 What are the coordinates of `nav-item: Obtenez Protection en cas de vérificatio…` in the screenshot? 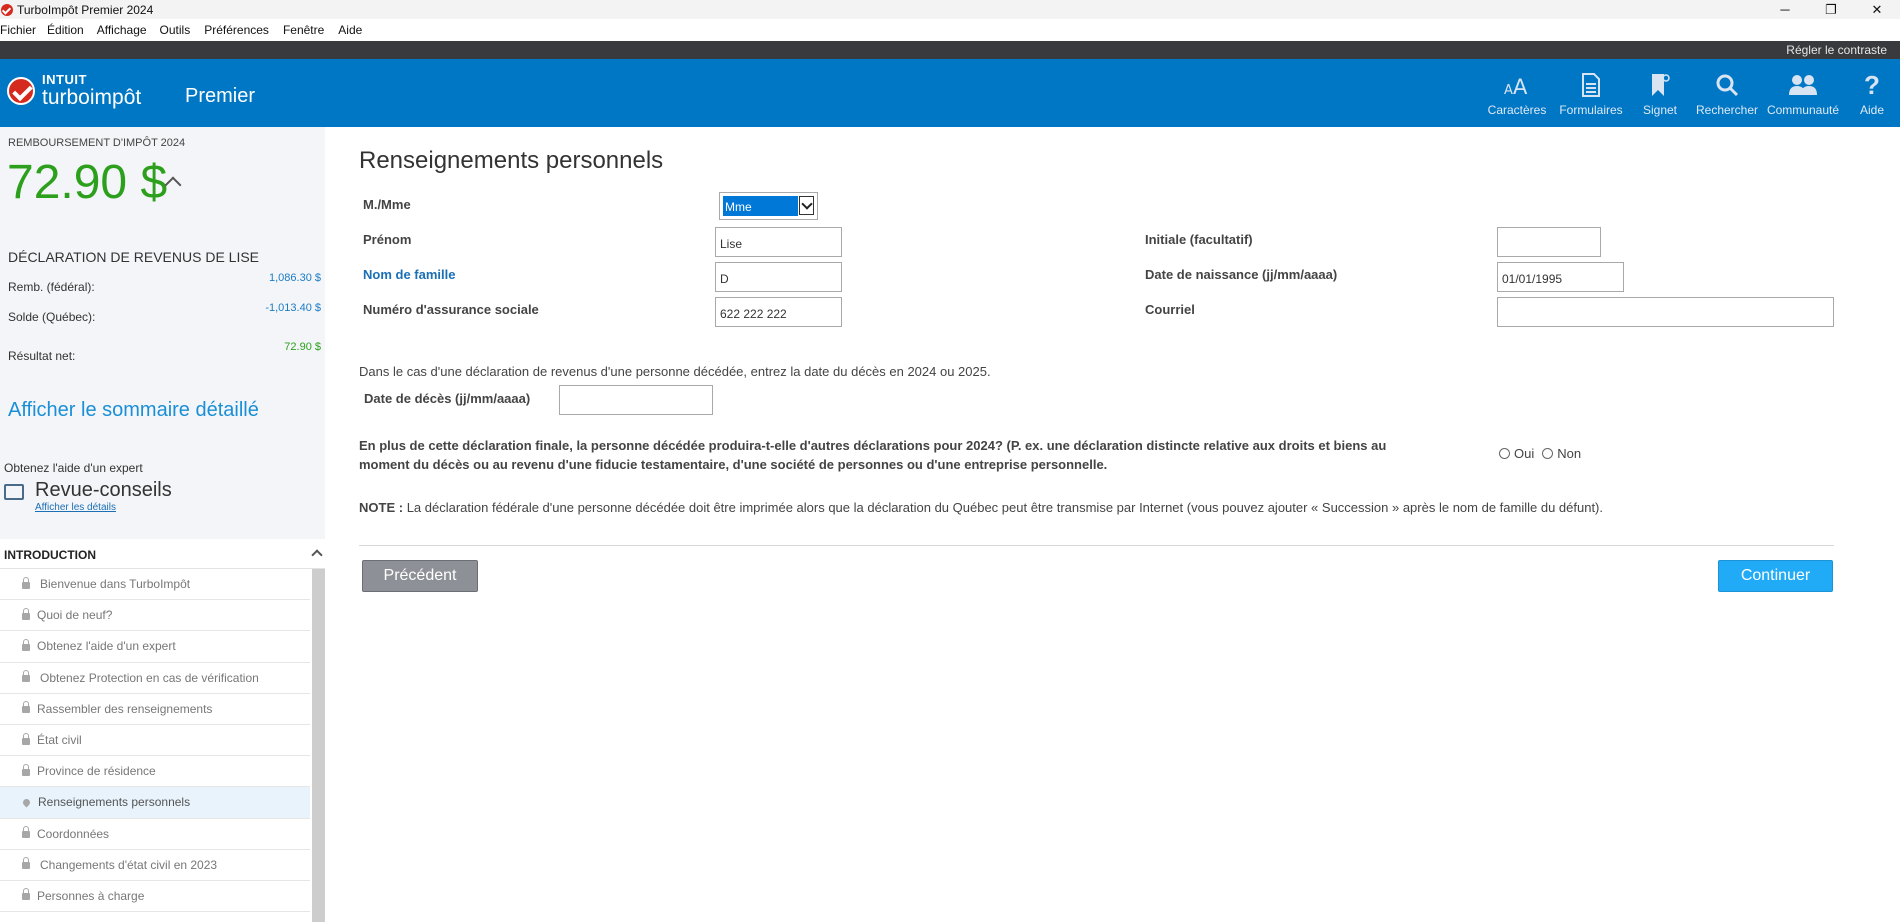 It's located at (155, 678).